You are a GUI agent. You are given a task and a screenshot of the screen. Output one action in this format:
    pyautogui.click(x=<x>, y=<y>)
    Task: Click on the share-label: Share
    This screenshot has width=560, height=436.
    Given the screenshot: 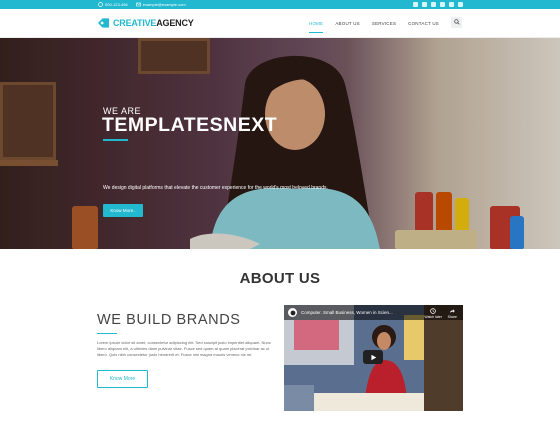 What is the action you would take?
    pyautogui.click(x=452, y=317)
    